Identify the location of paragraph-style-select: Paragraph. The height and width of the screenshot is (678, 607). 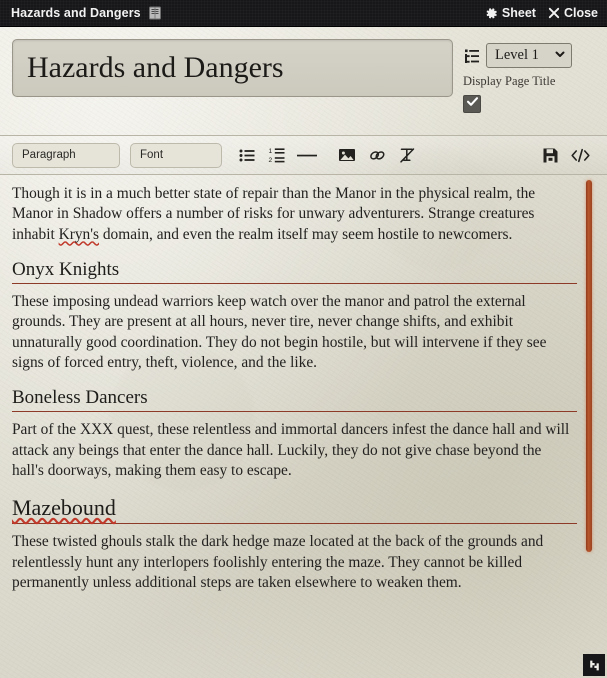
(66, 155).